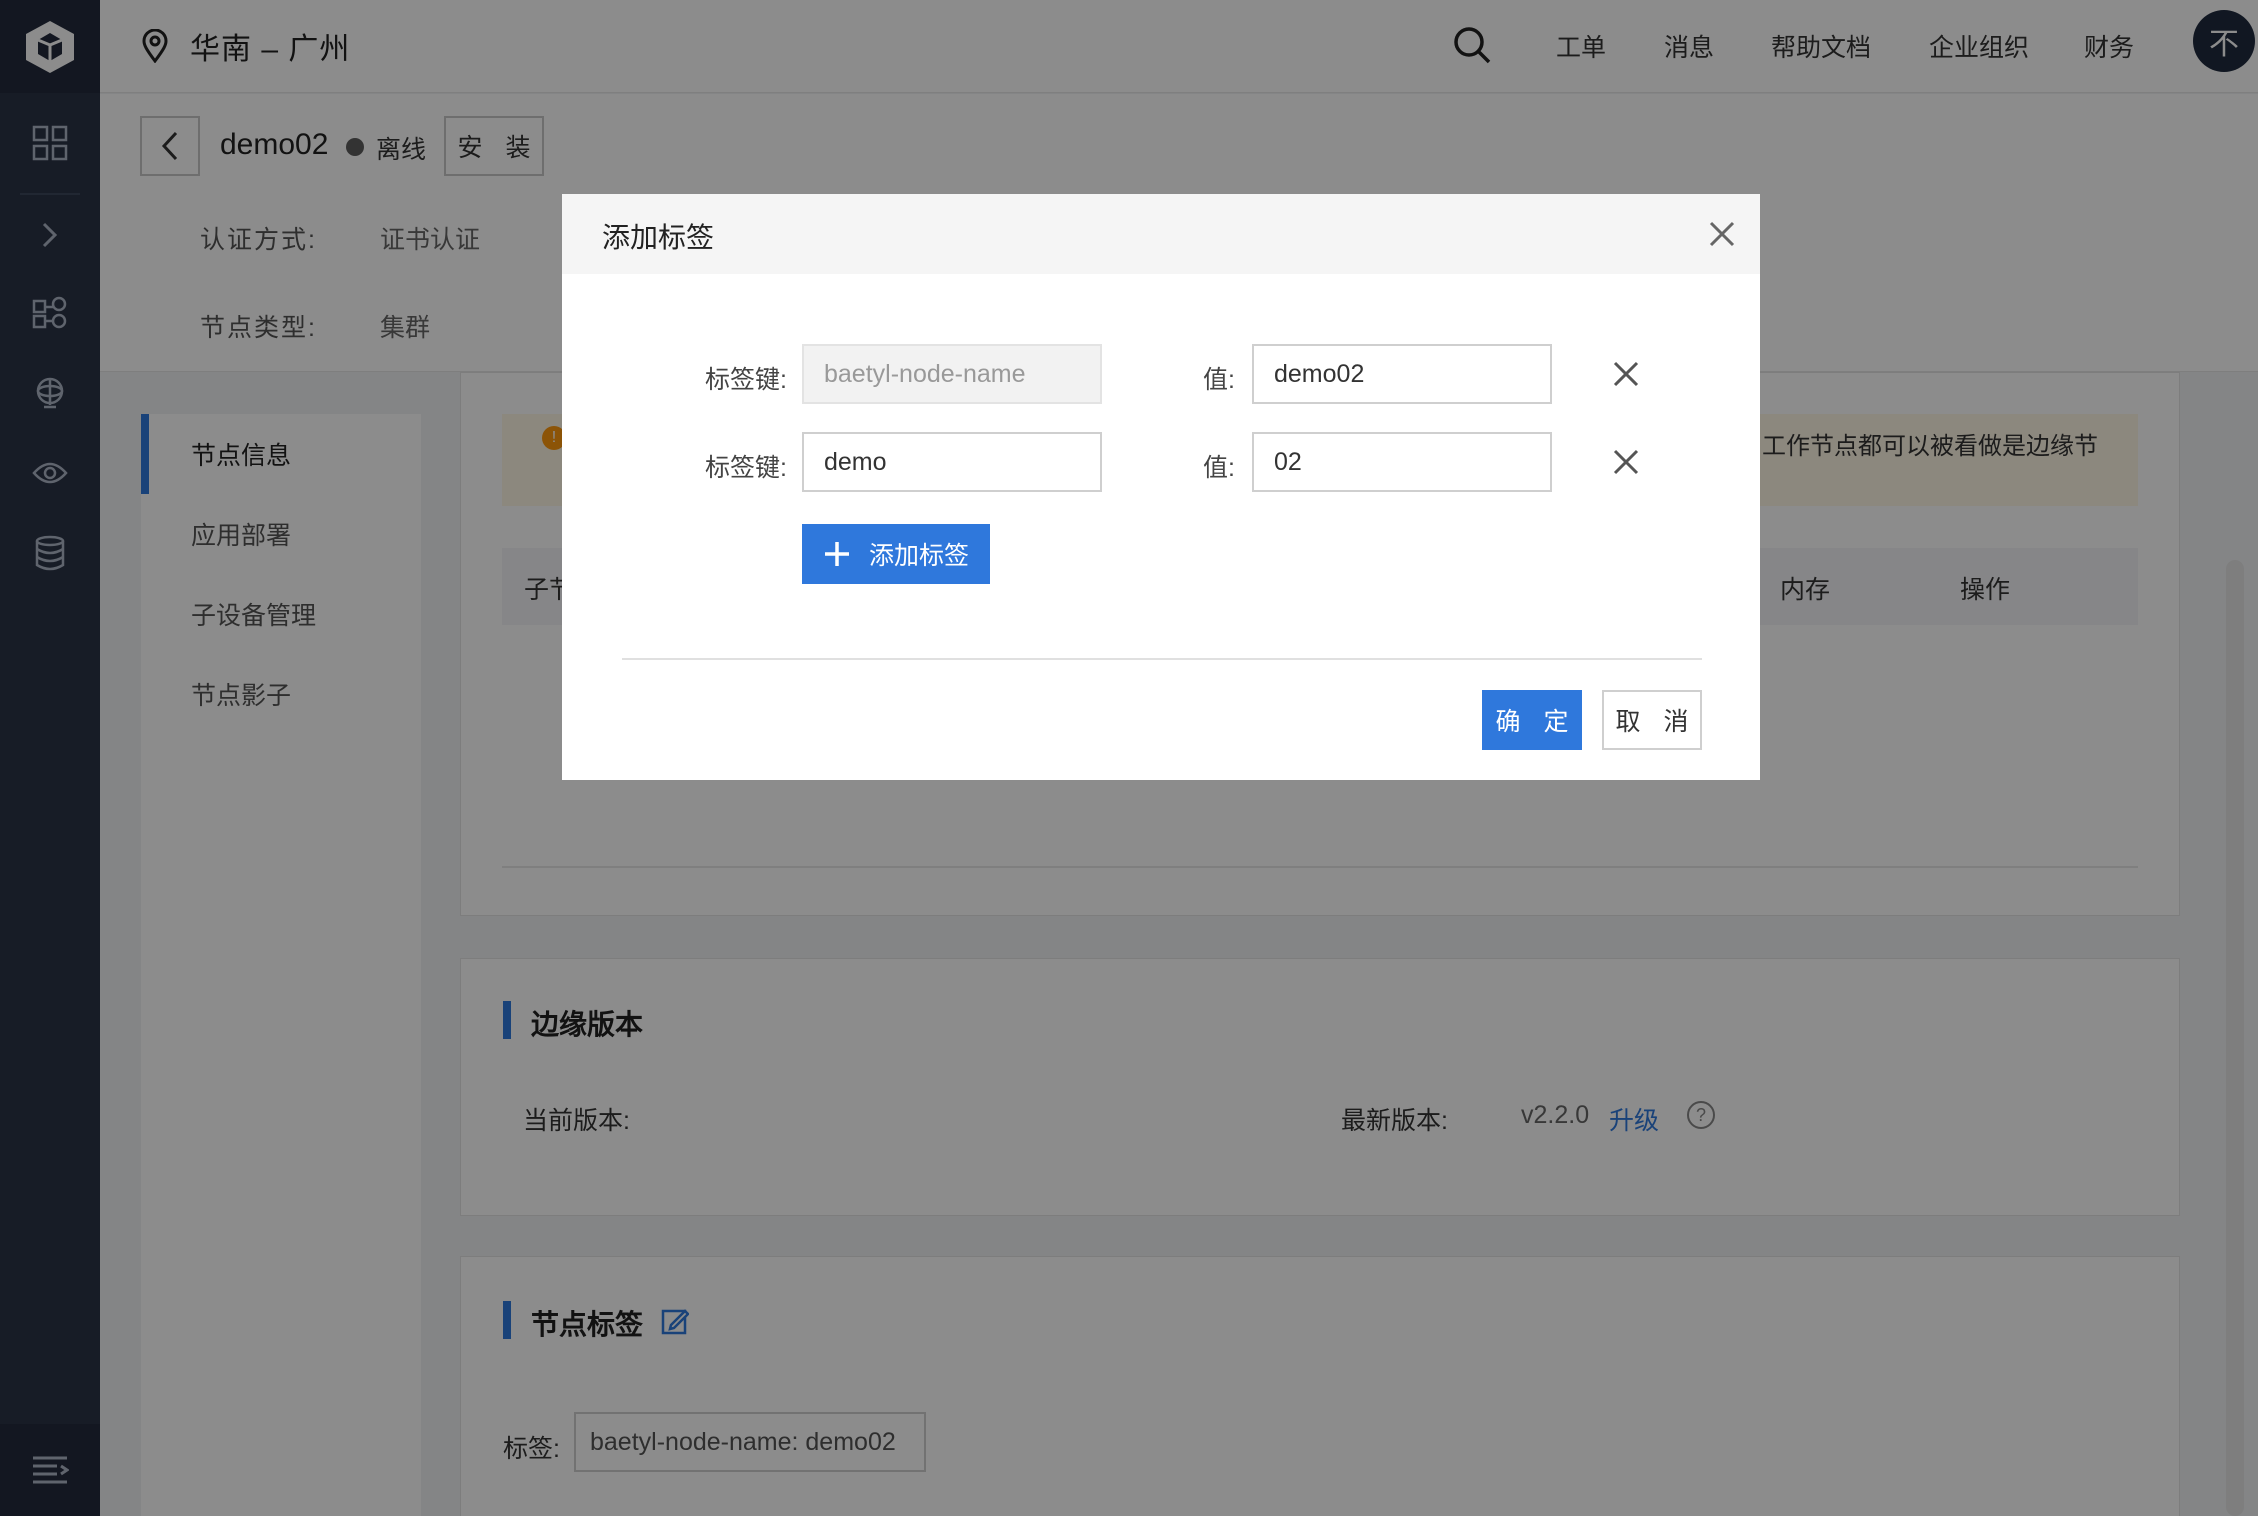 Image resolution: width=2258 pixels, height=1516 pixels. What do you see at coordinates (658, 237) in the screenshot?
I see `dialog-title: 添加标签` at bounding box center [658, 237].